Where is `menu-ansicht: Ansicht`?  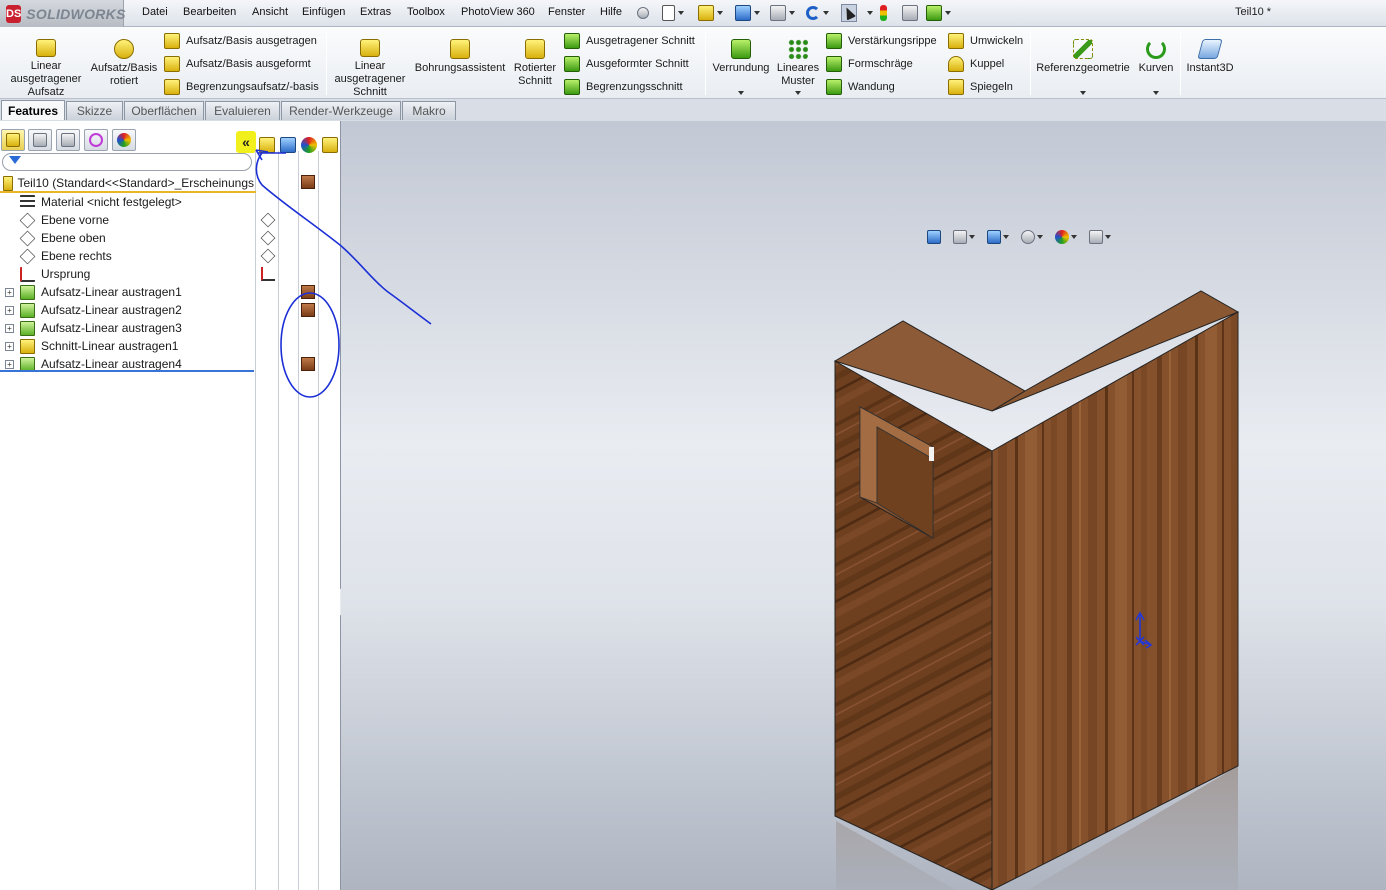
menu-ansicht: Ansicht is located at coordinates (270, 12).